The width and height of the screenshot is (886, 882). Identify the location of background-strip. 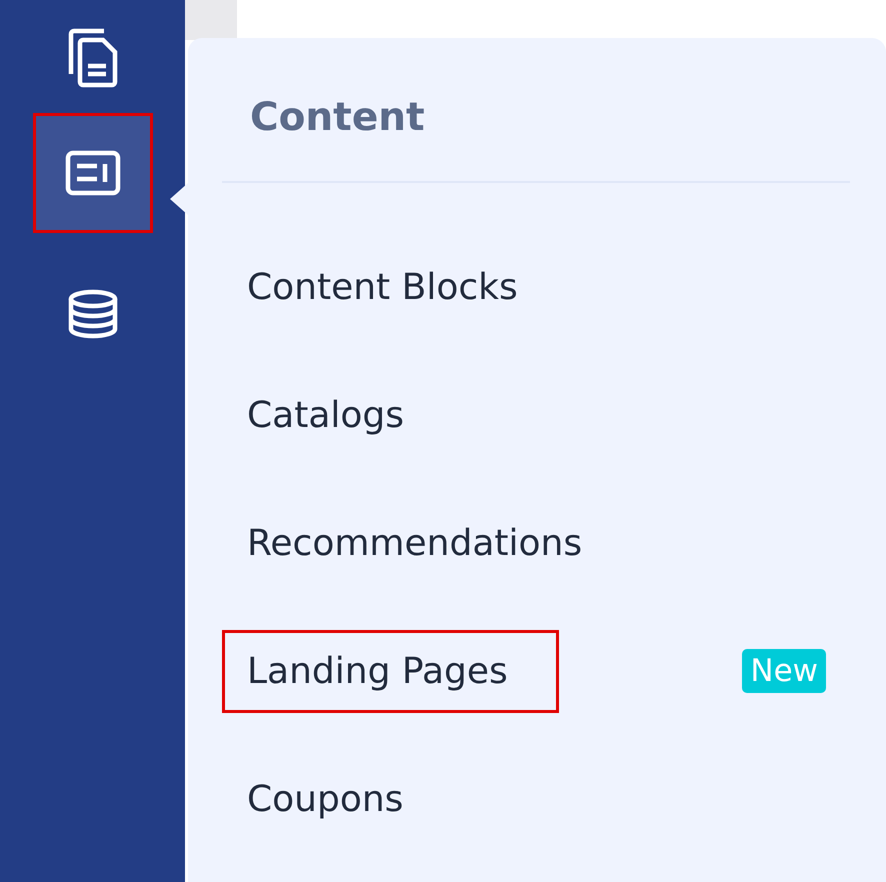
(211, 20).